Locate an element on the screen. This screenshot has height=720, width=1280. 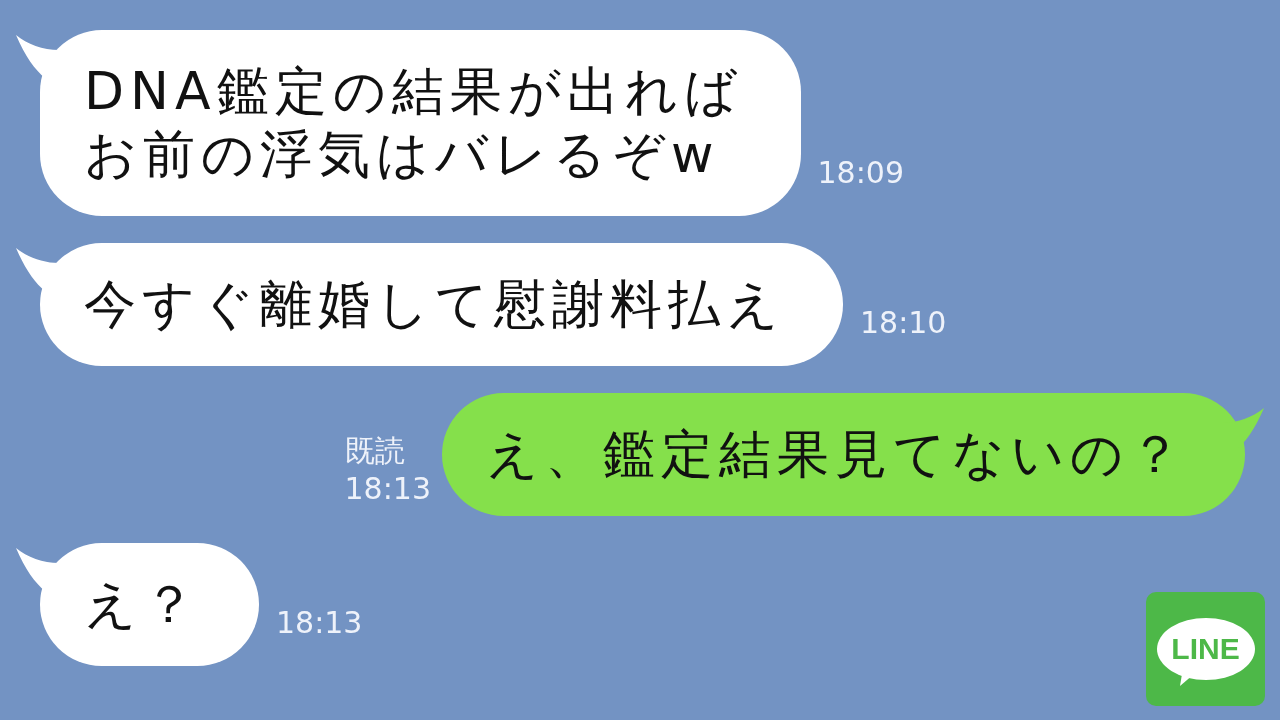
message-time: 18:10 is located at coordinates (903, 323).